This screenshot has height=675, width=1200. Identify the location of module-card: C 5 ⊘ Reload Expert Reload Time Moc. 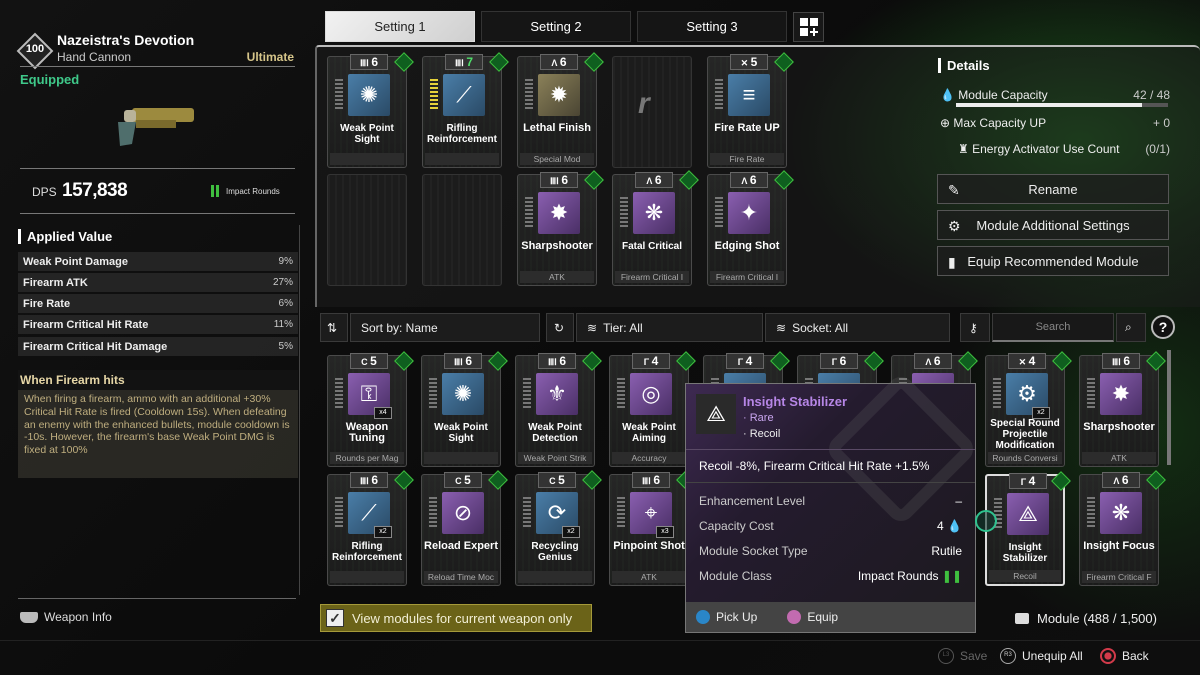
(464, 528).